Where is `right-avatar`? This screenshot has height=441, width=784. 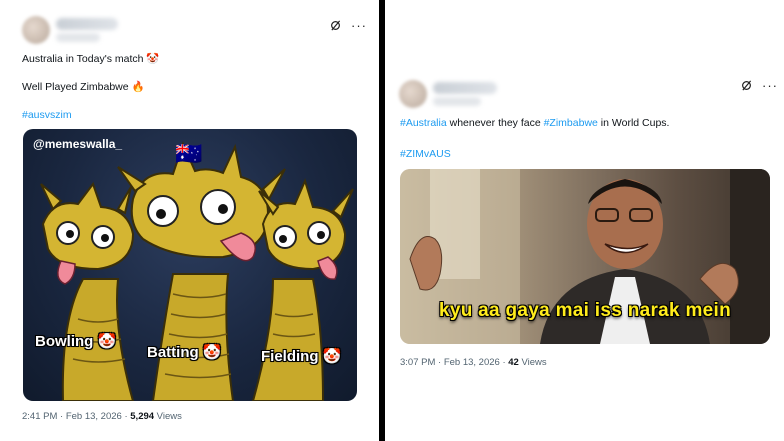
right-avatar is located at coordinates (413, 94).